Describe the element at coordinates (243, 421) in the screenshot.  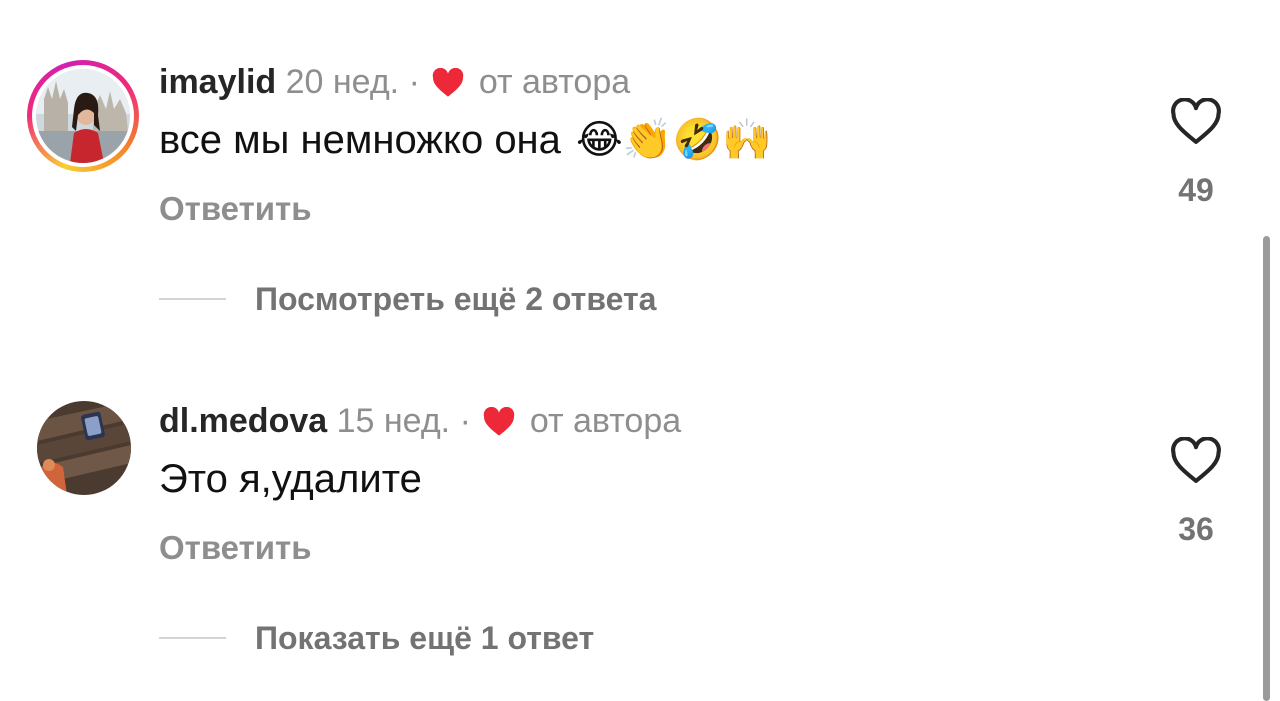
I see `username: dl.medova` at that location.